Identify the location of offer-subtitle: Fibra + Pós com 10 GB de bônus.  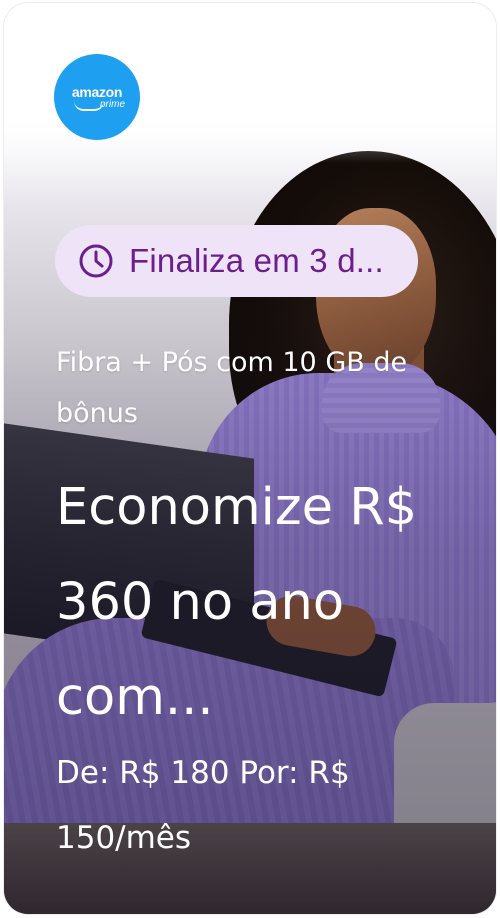
(232, 388).